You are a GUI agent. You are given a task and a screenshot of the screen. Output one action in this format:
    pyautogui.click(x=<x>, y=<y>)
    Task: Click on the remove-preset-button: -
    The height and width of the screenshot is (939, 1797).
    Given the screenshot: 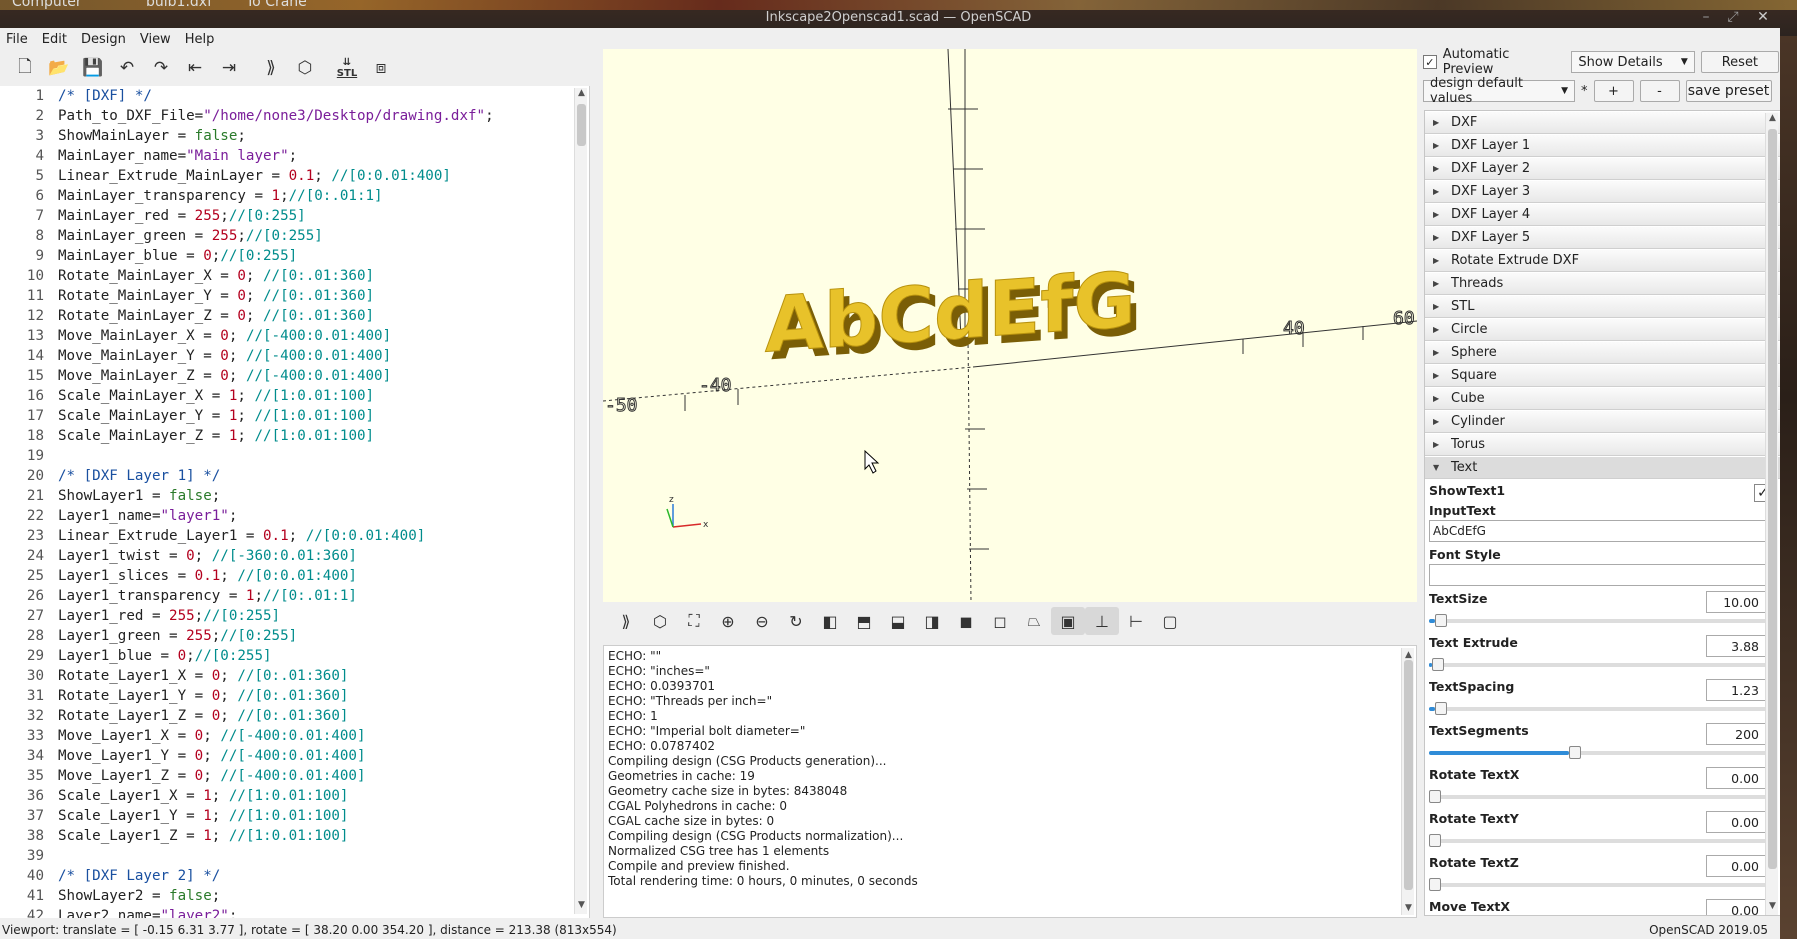 What is the action you would take?
    pyautogui.click(x=1659, y=91)
    